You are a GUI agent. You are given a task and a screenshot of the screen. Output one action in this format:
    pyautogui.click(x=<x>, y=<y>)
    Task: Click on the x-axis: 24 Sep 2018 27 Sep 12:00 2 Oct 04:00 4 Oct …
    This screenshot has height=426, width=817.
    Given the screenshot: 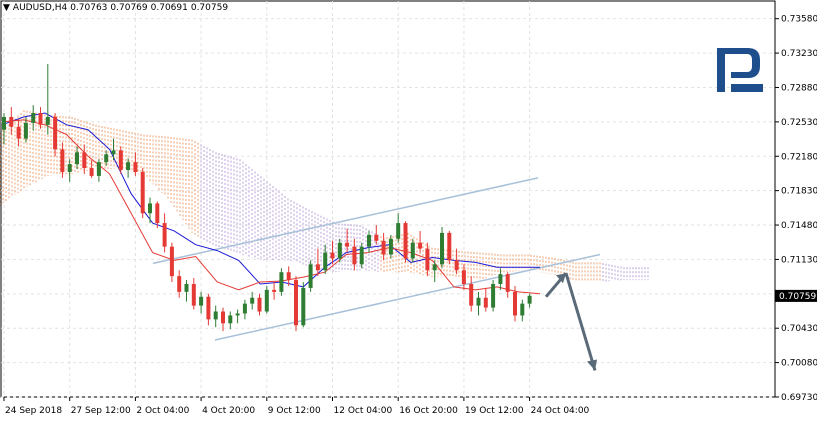 What is the action you would take?
    pyautogui.click(x=296, y=406)
    